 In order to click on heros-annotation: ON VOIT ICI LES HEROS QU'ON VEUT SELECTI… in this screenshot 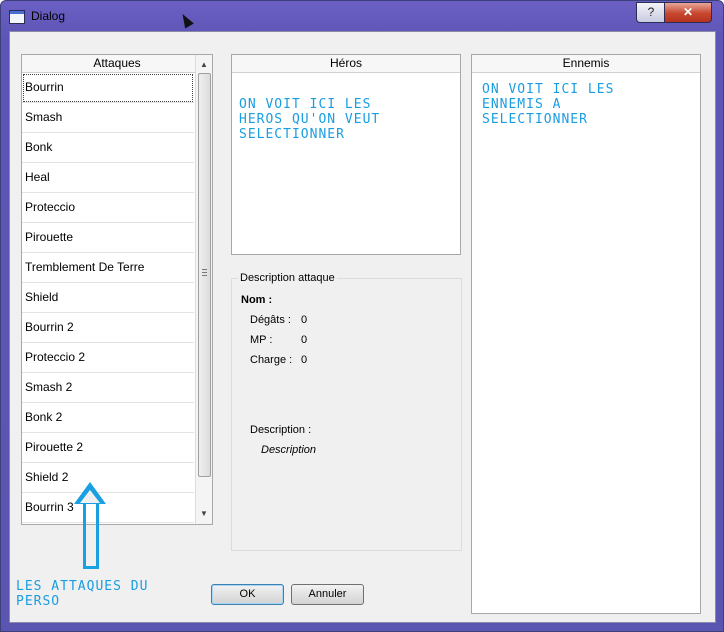, I will do `click(310, 119)`.